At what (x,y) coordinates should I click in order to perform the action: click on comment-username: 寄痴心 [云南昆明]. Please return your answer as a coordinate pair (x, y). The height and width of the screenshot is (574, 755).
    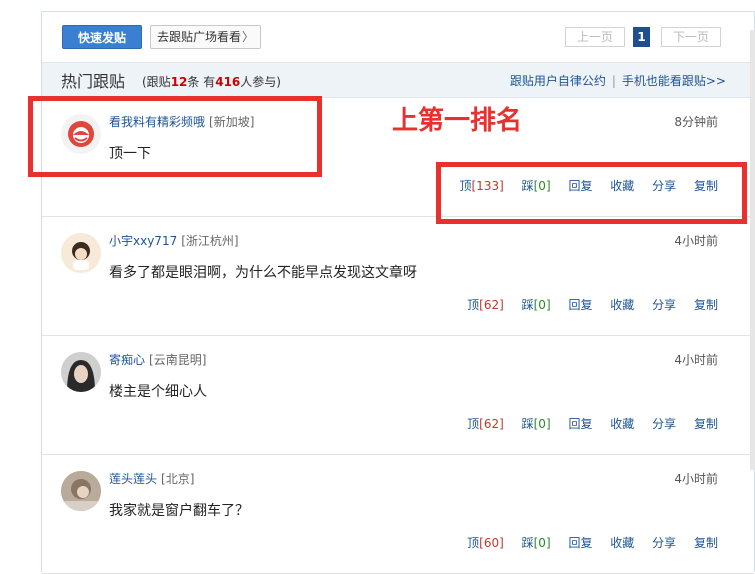
    Looking at the image, I should click on (157, 359).